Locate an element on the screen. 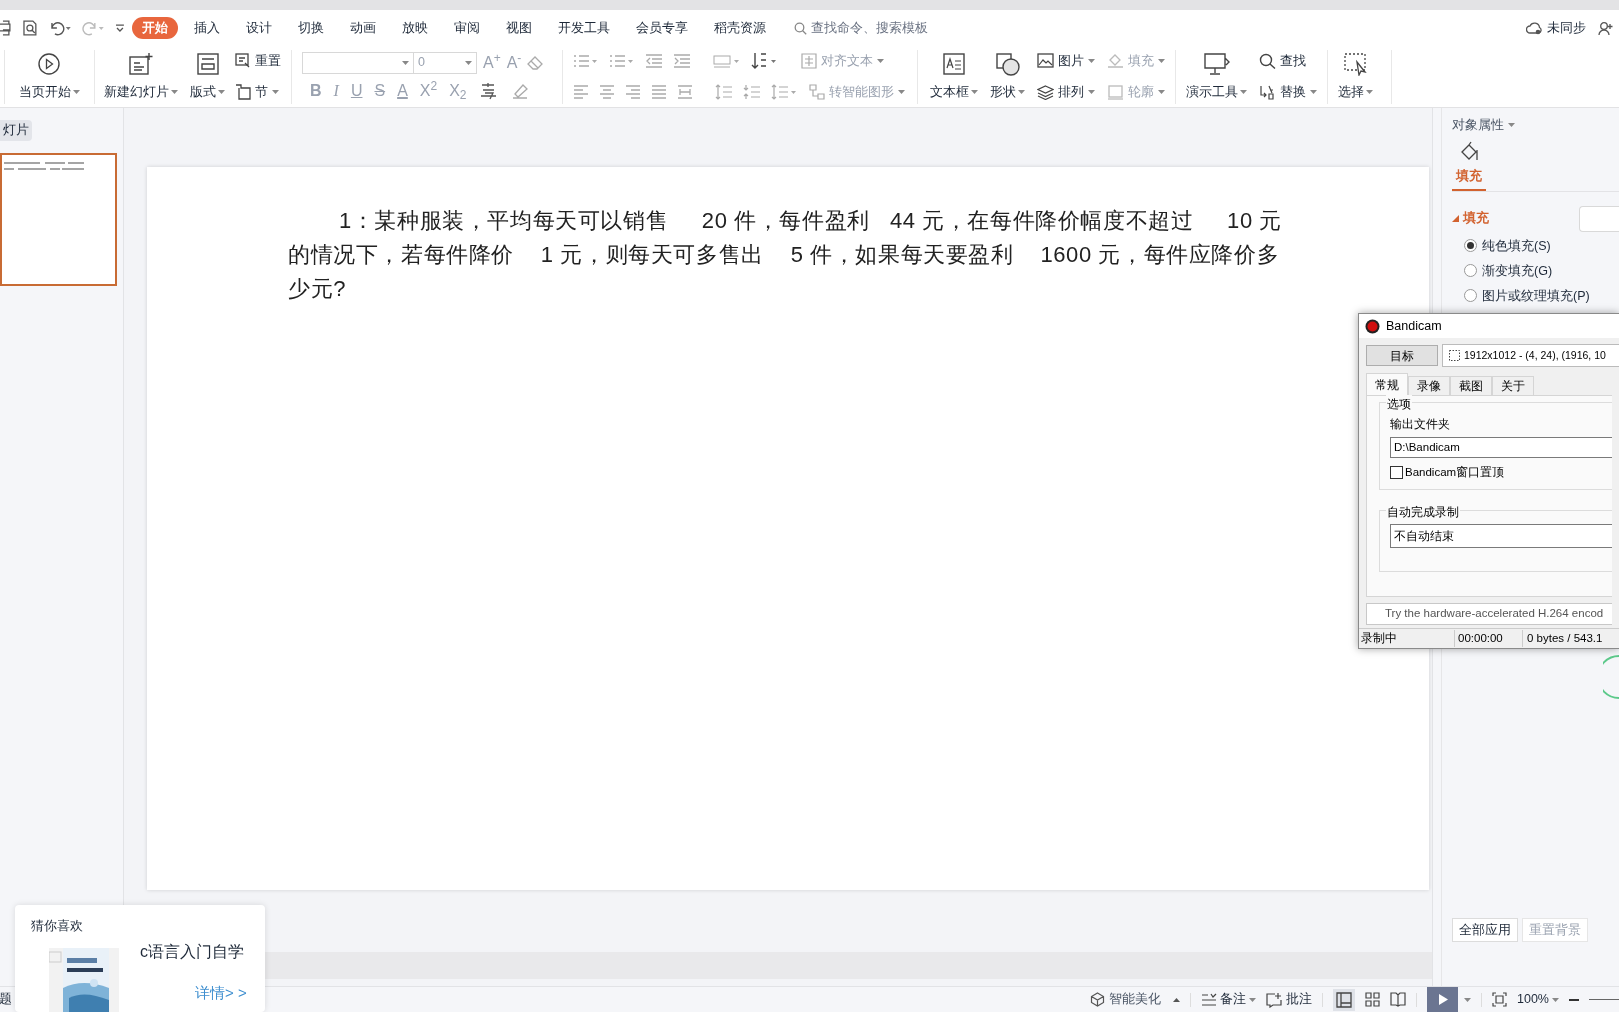 Image resolution: width=1619 pixels, height=1012 pixels. text-box-icon is located at coordinates (954, 63).